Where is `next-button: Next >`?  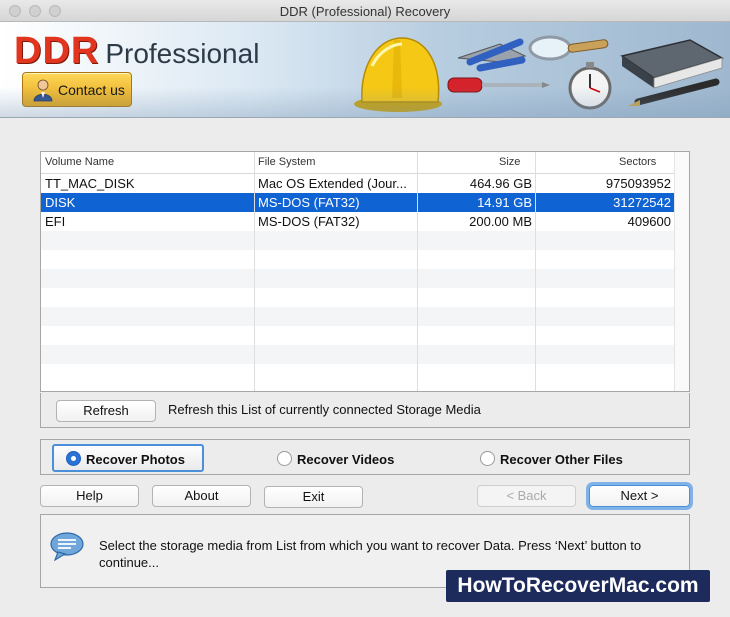 next-button: Next > is located at coordinates (639, 496).